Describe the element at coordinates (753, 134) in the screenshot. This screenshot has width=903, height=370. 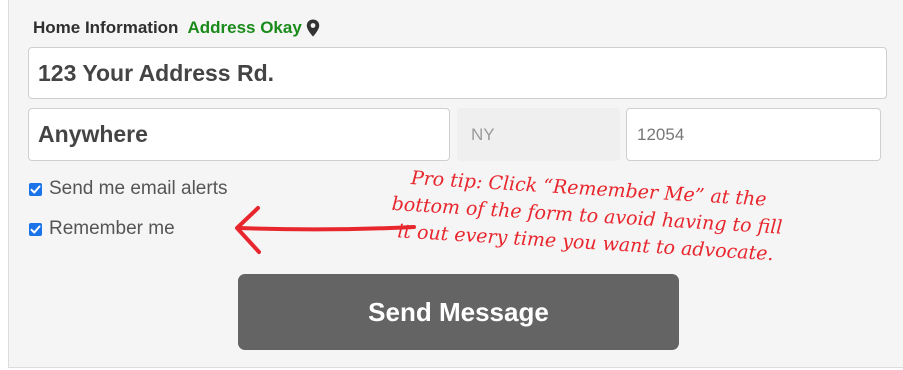
I see `zip-field: 12054` at that location.